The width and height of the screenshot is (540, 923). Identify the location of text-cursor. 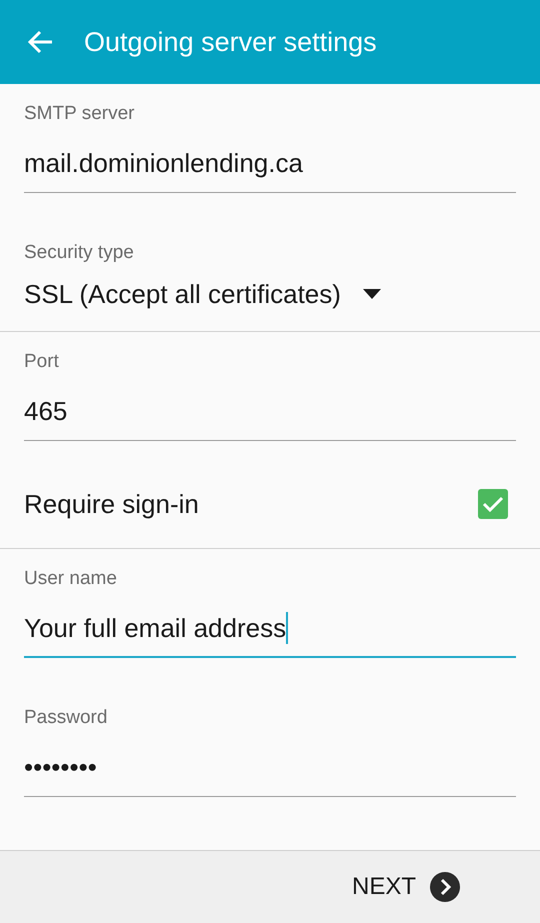
(287, 628).